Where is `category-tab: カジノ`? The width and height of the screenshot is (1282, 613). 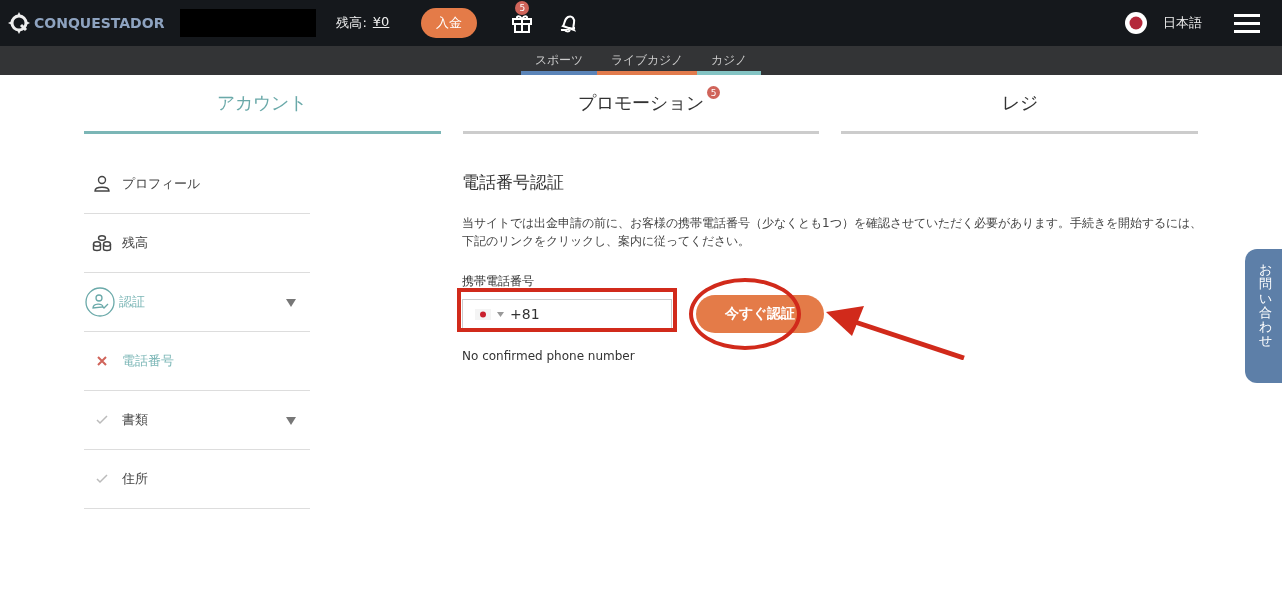 category-tab: カジノ is located at coordinates (729, 60).